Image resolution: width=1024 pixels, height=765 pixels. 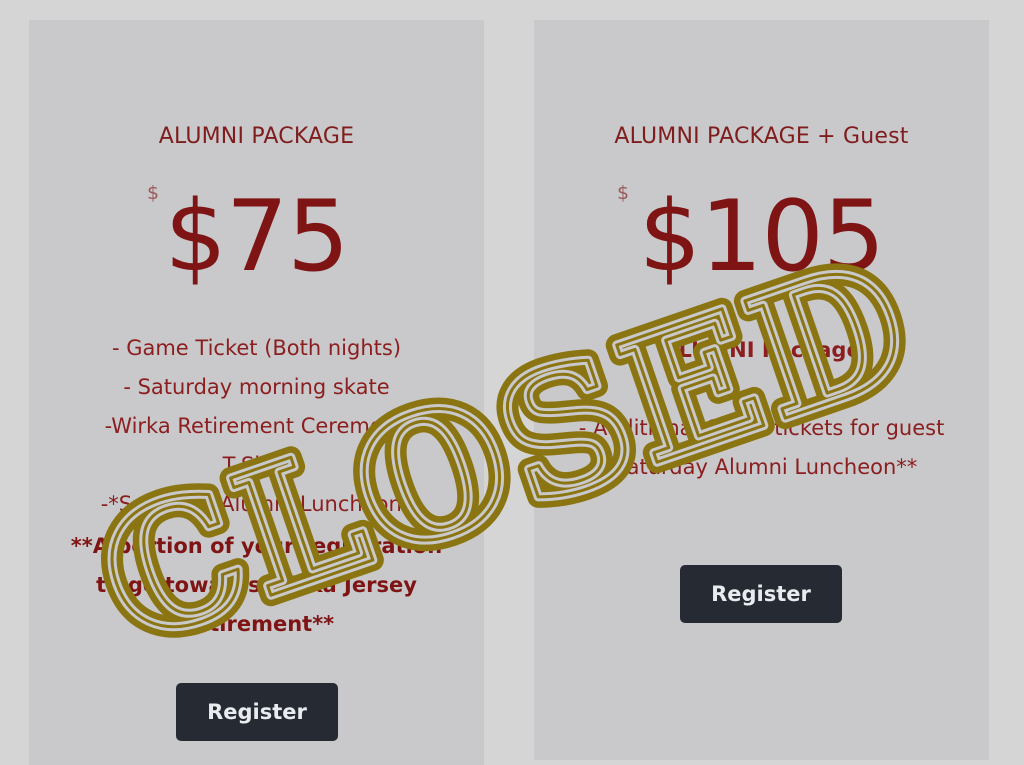 I want to click on feature-item: - Game Ticket (Both nights), so click(x=256, y=348).